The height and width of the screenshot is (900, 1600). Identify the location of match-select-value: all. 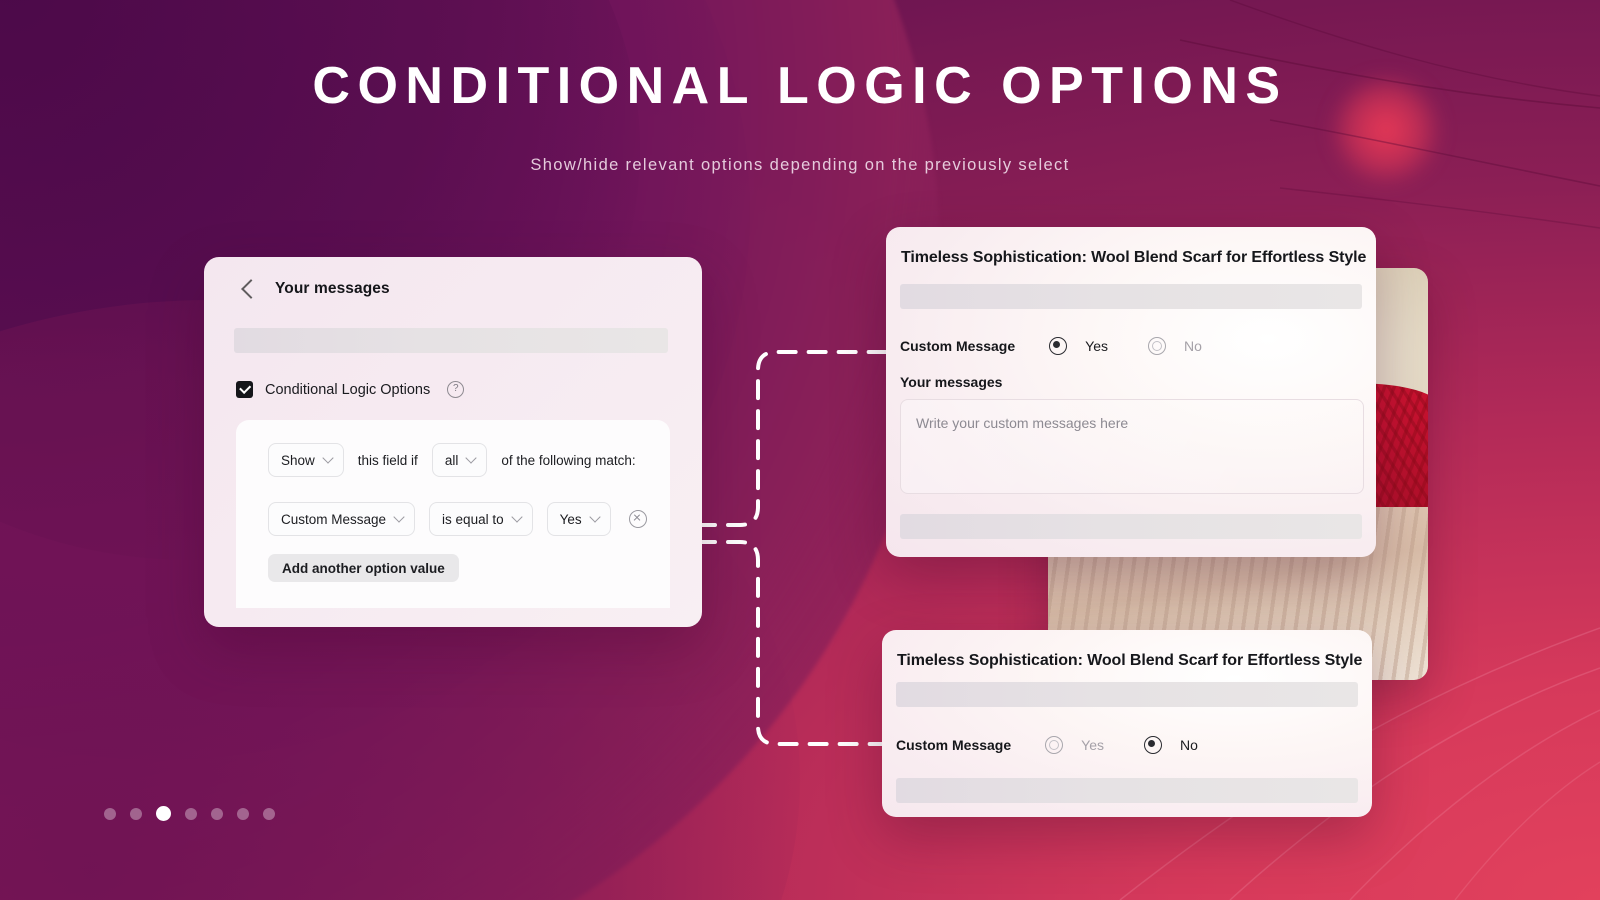
(451, 460).